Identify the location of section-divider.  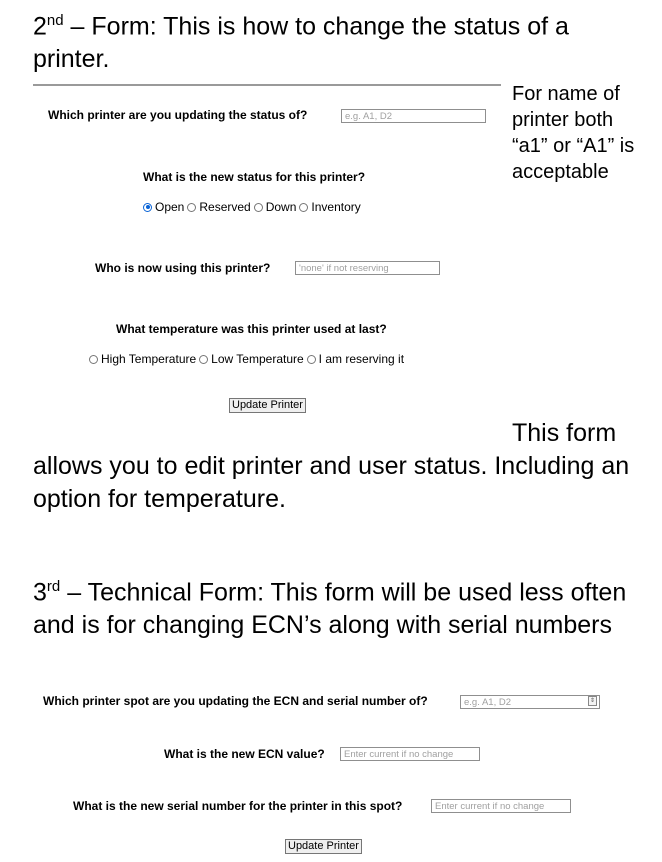
(267, 85).